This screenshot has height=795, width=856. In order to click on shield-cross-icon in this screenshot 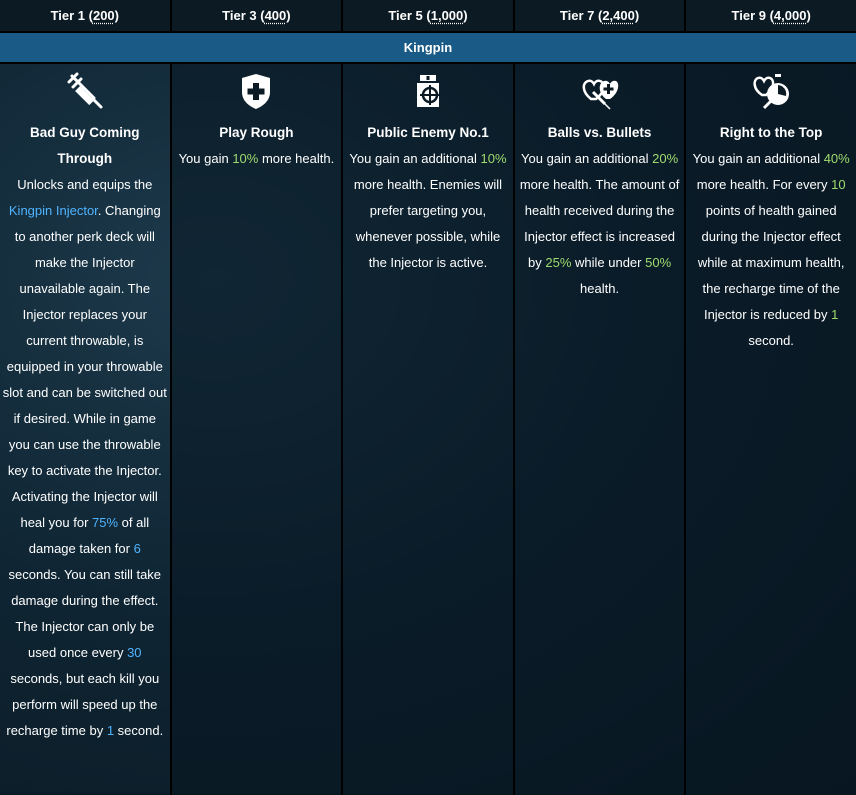, I will do `click(257, 91)`.